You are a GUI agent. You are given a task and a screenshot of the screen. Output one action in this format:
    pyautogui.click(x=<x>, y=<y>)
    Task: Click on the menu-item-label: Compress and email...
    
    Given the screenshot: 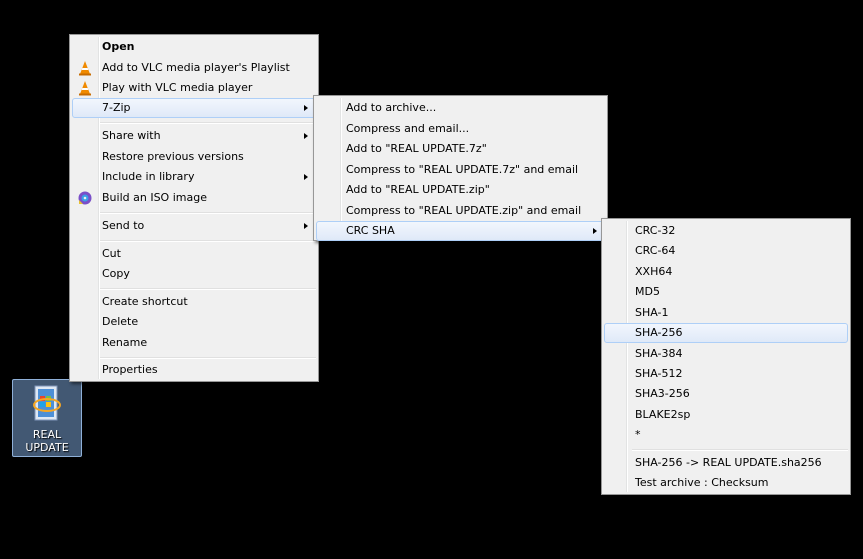 What is the action you would take?
    pyautogui.click(x=408, y=128)
    